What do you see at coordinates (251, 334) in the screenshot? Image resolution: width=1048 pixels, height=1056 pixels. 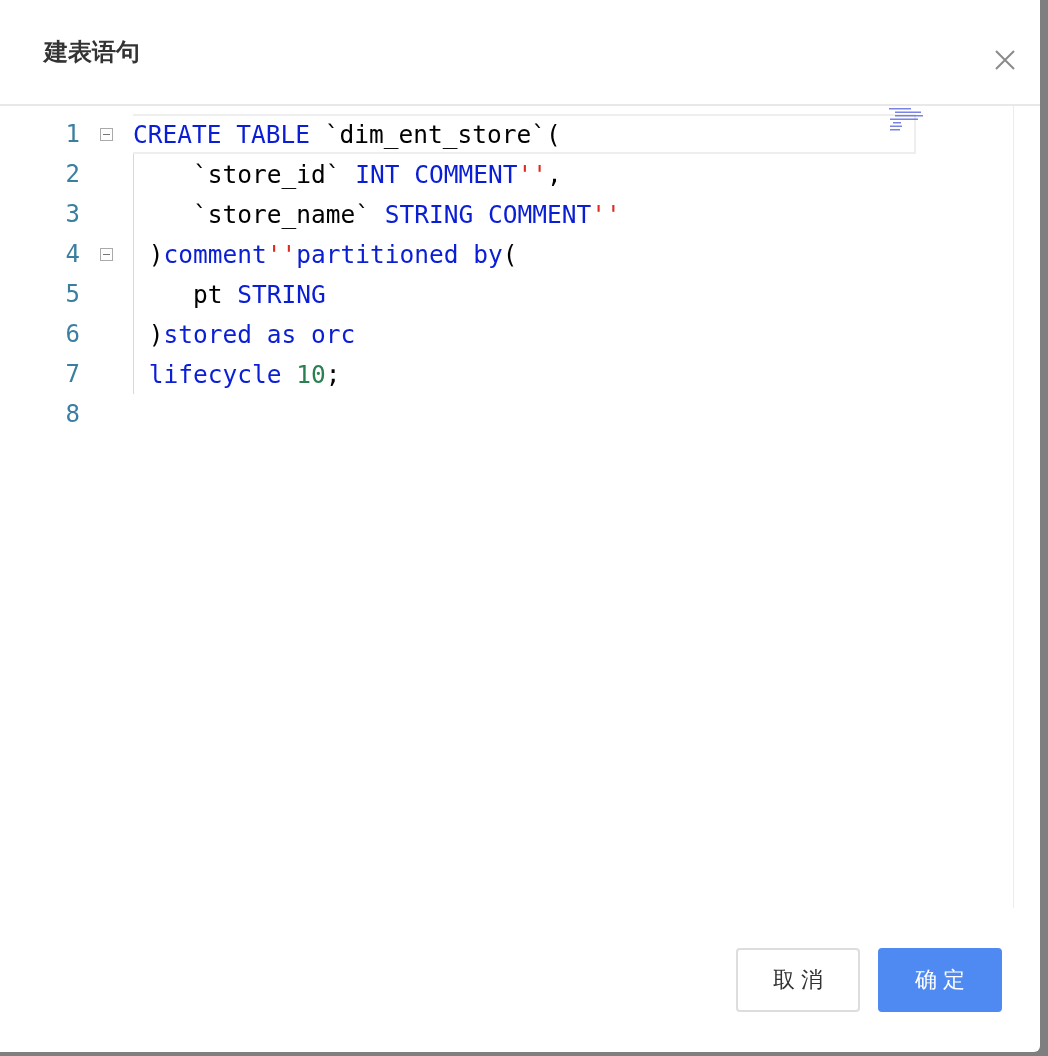 I see `code-line: )stored as orc` at bounding box center [251, 334].